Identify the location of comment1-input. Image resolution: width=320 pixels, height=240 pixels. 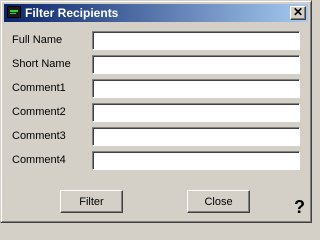
(196, 88).